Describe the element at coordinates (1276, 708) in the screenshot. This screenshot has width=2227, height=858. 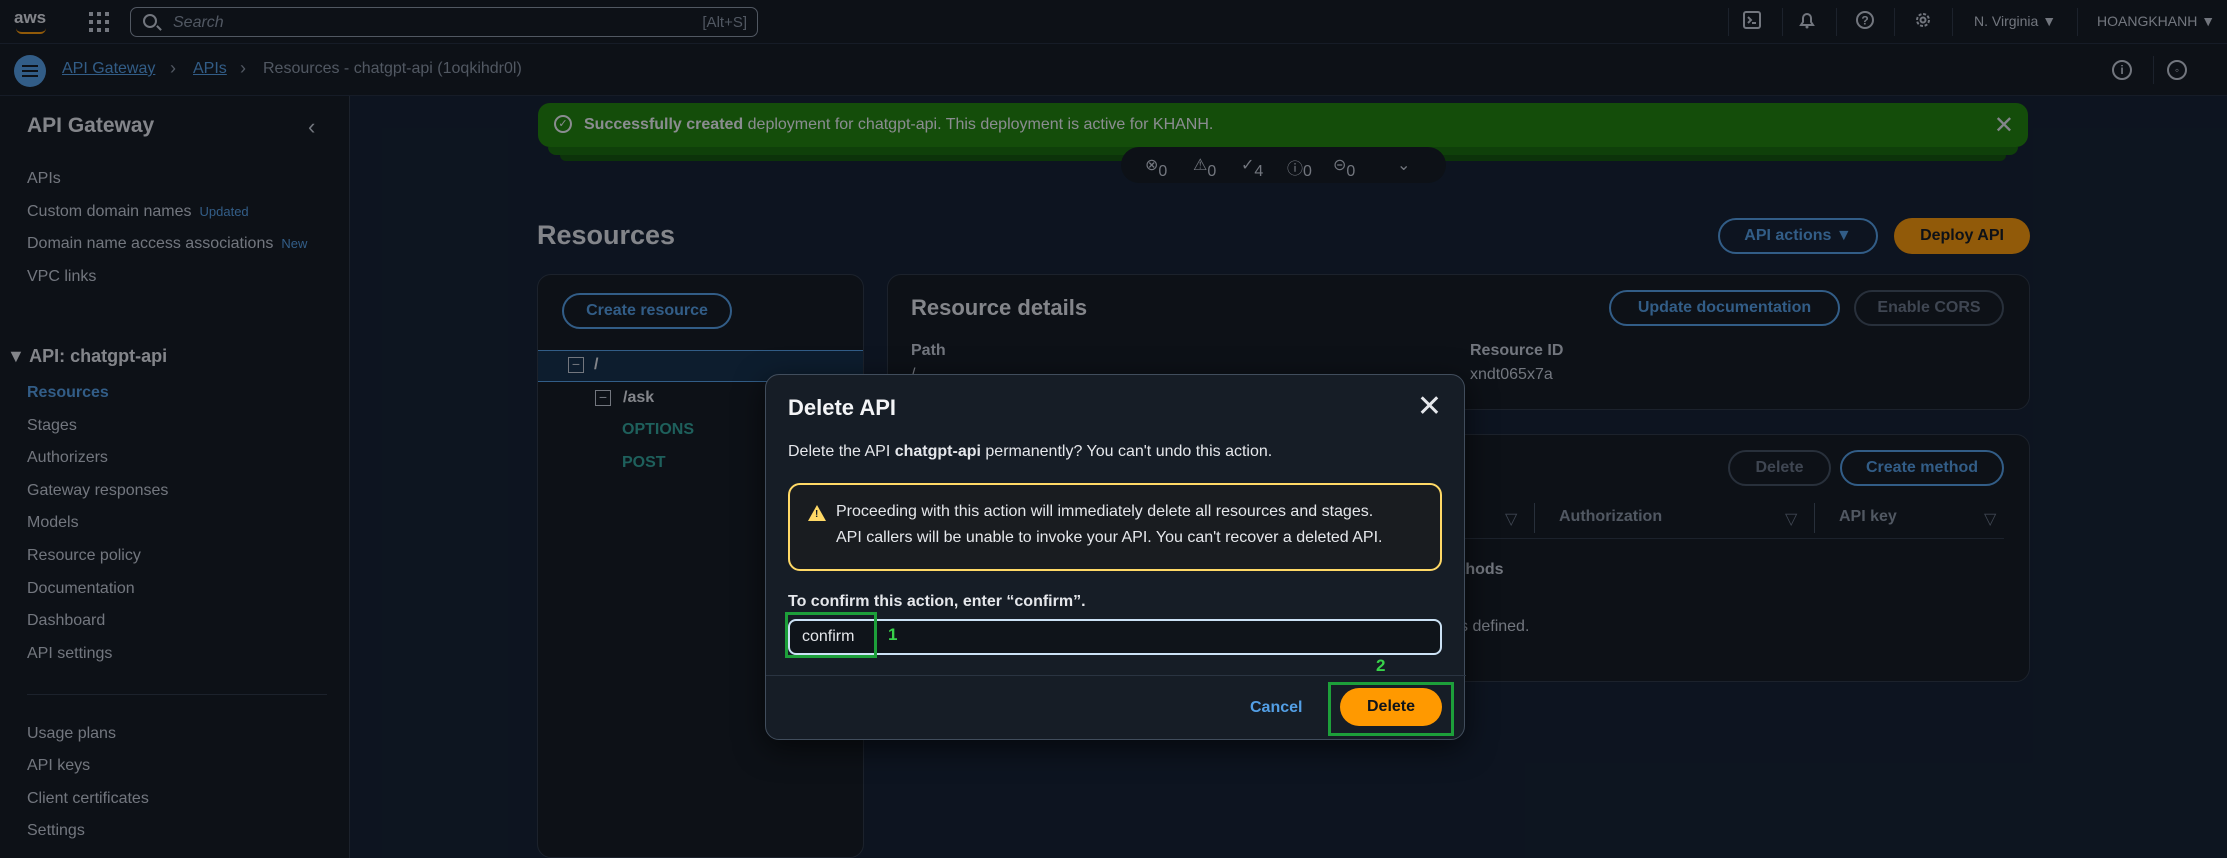
I see `cancel-button: Cancel` at that location.